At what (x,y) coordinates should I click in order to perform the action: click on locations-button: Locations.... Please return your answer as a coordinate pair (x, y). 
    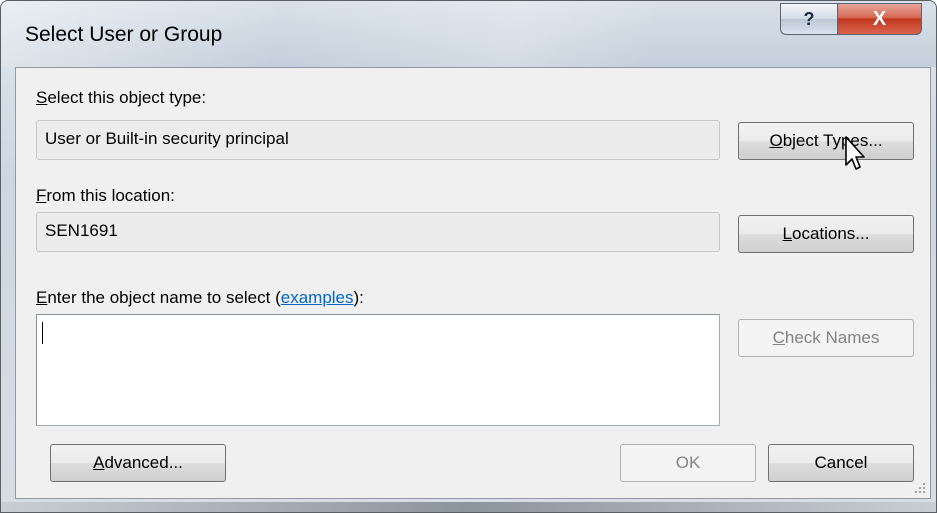
    Looking at the image, I should click on (826, 234).